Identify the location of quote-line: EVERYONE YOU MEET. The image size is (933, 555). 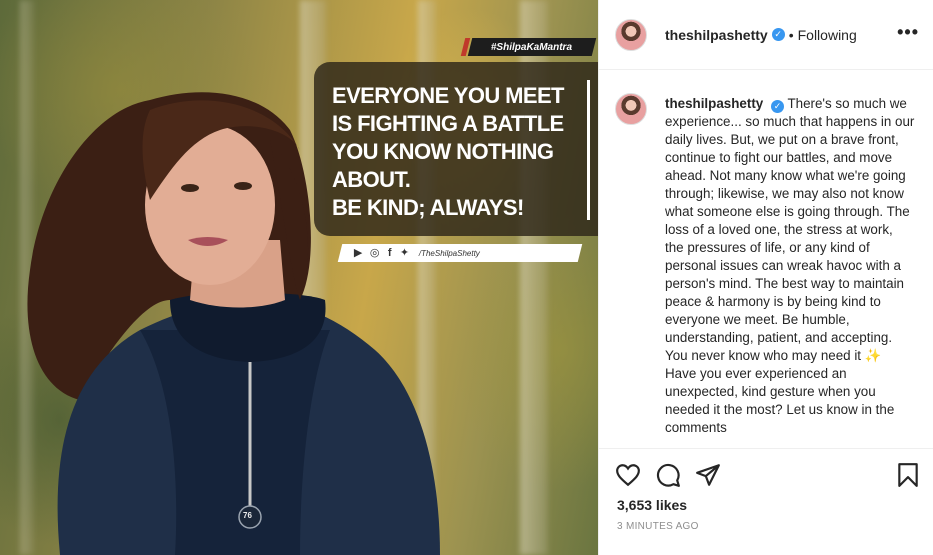
(448, 95).